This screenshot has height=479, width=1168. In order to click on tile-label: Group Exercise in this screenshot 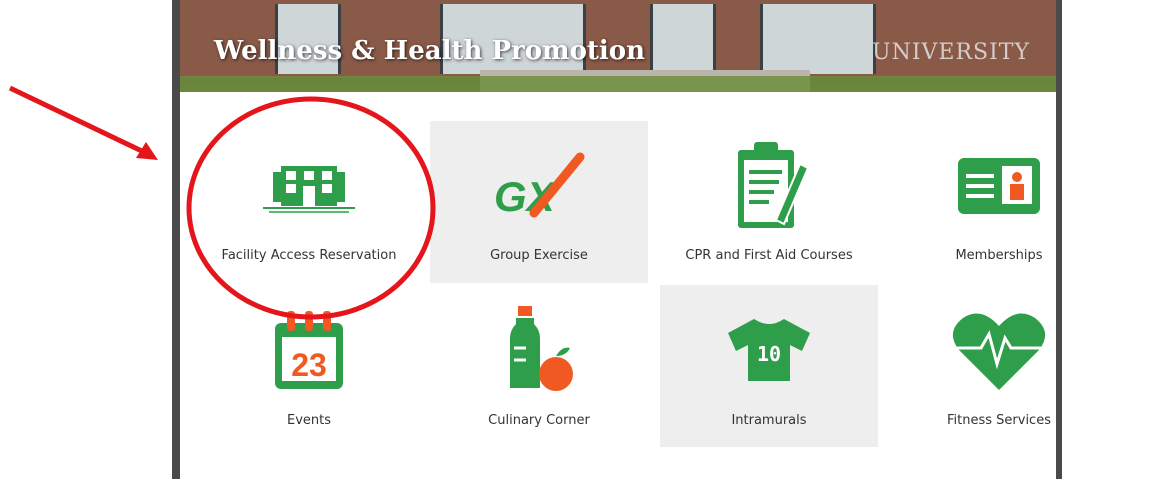, I will do `click(539, 255)`.